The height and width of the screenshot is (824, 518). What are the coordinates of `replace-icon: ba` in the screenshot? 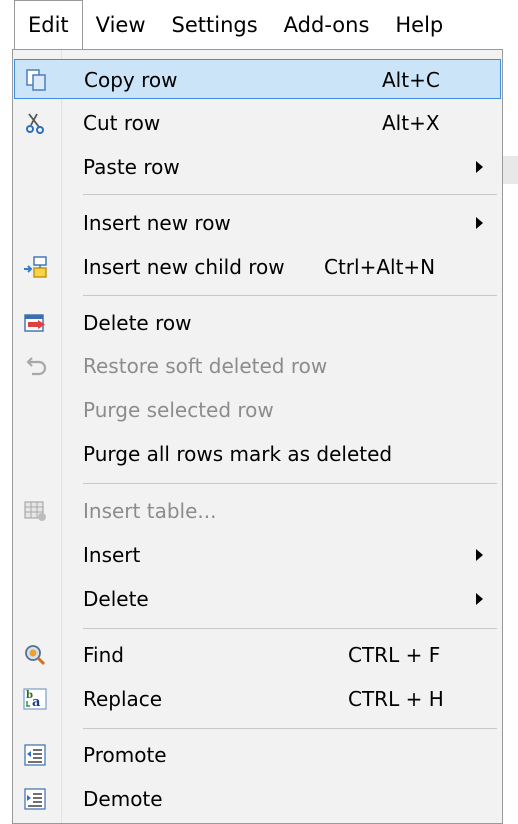 It's located at (35, 699).